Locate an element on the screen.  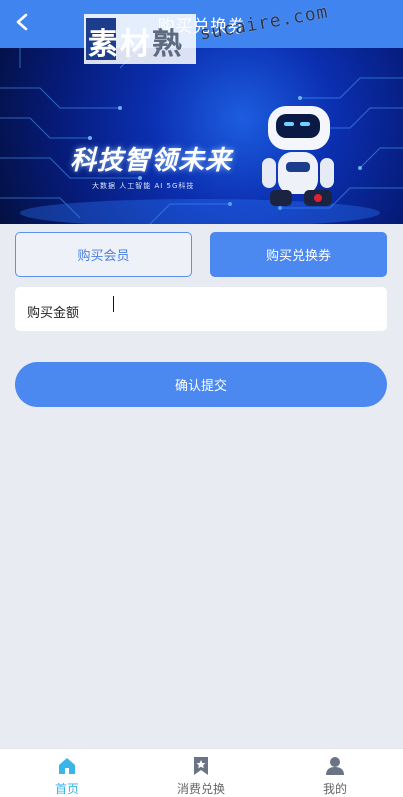
text-caret is located at coordinates (113, 304).